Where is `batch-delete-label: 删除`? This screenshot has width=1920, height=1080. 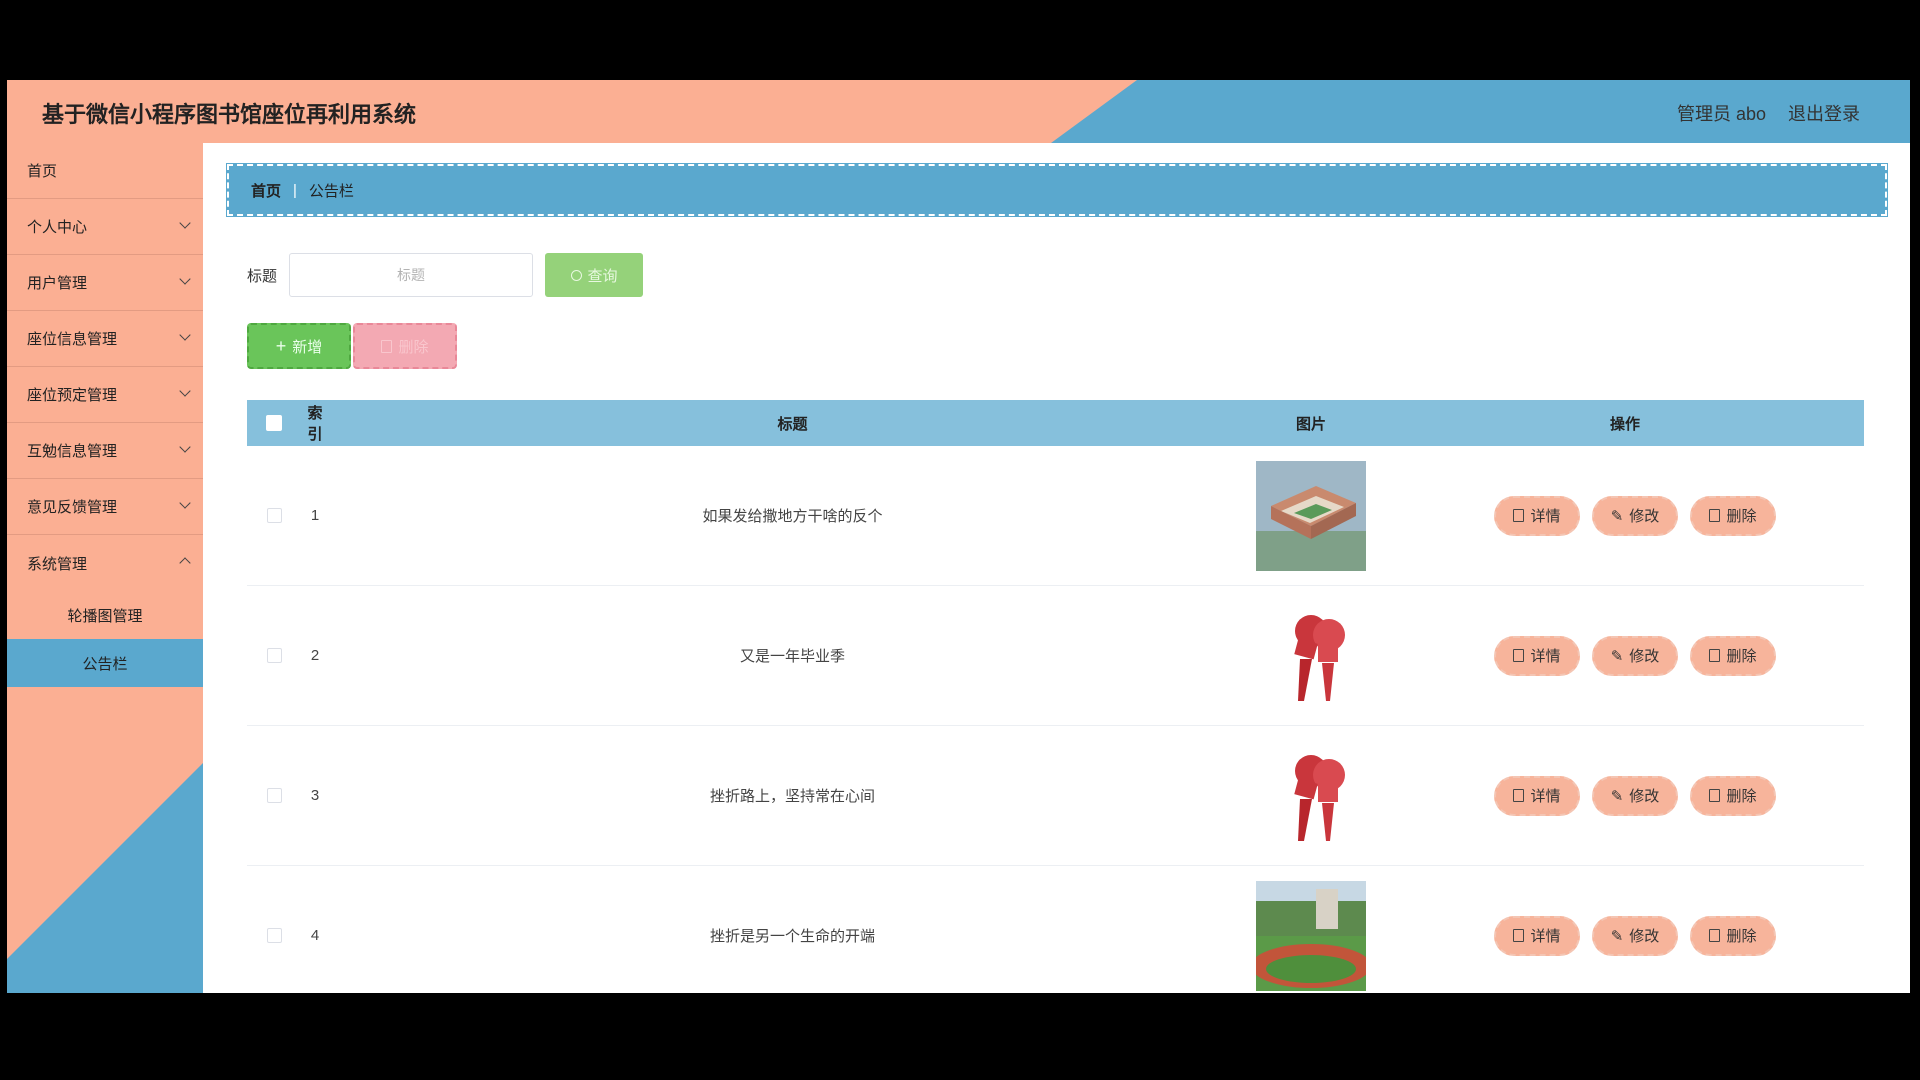
batch-delete-label: 删除 is located at coordinates (413, 347).